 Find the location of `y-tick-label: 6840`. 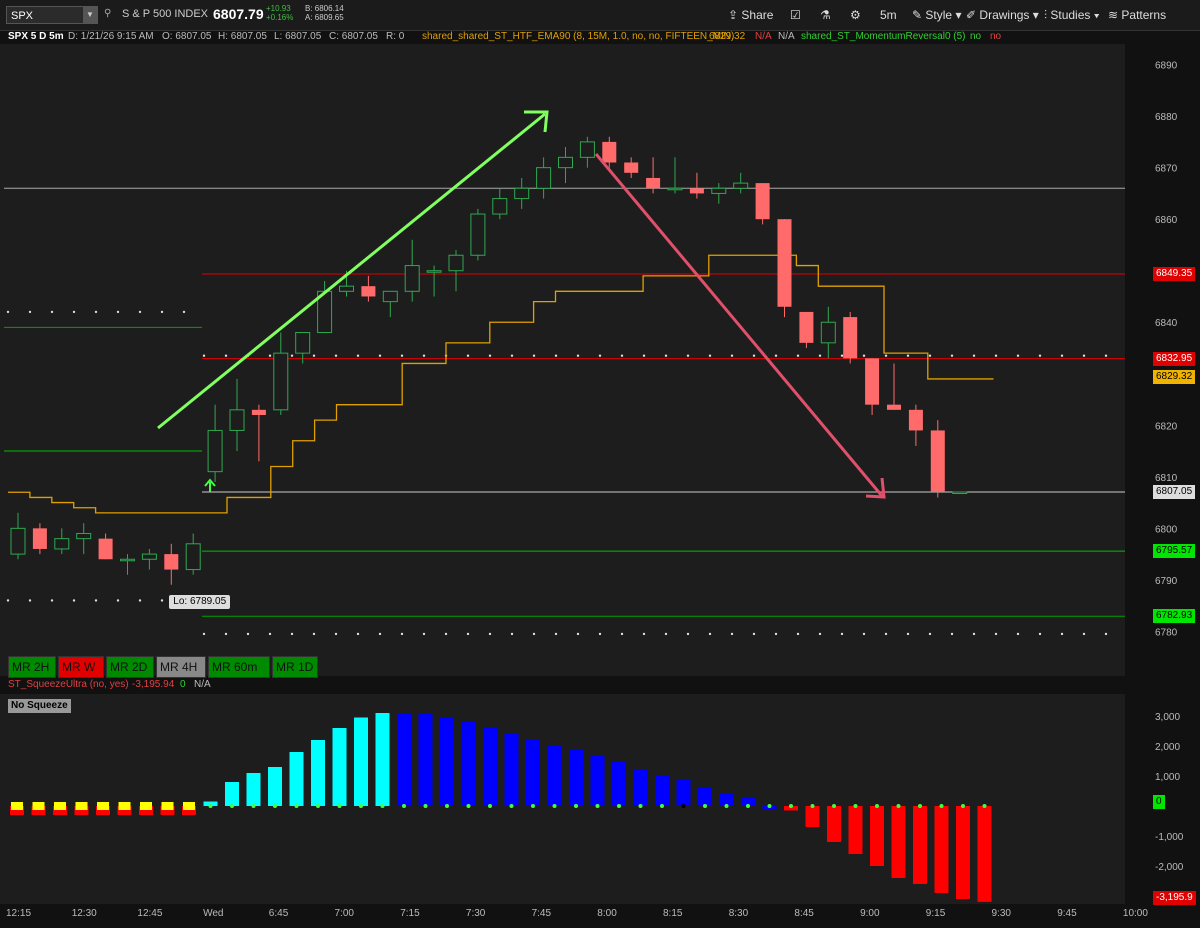

y-tick-label: 6840 is located at coordinates (1166, 323).